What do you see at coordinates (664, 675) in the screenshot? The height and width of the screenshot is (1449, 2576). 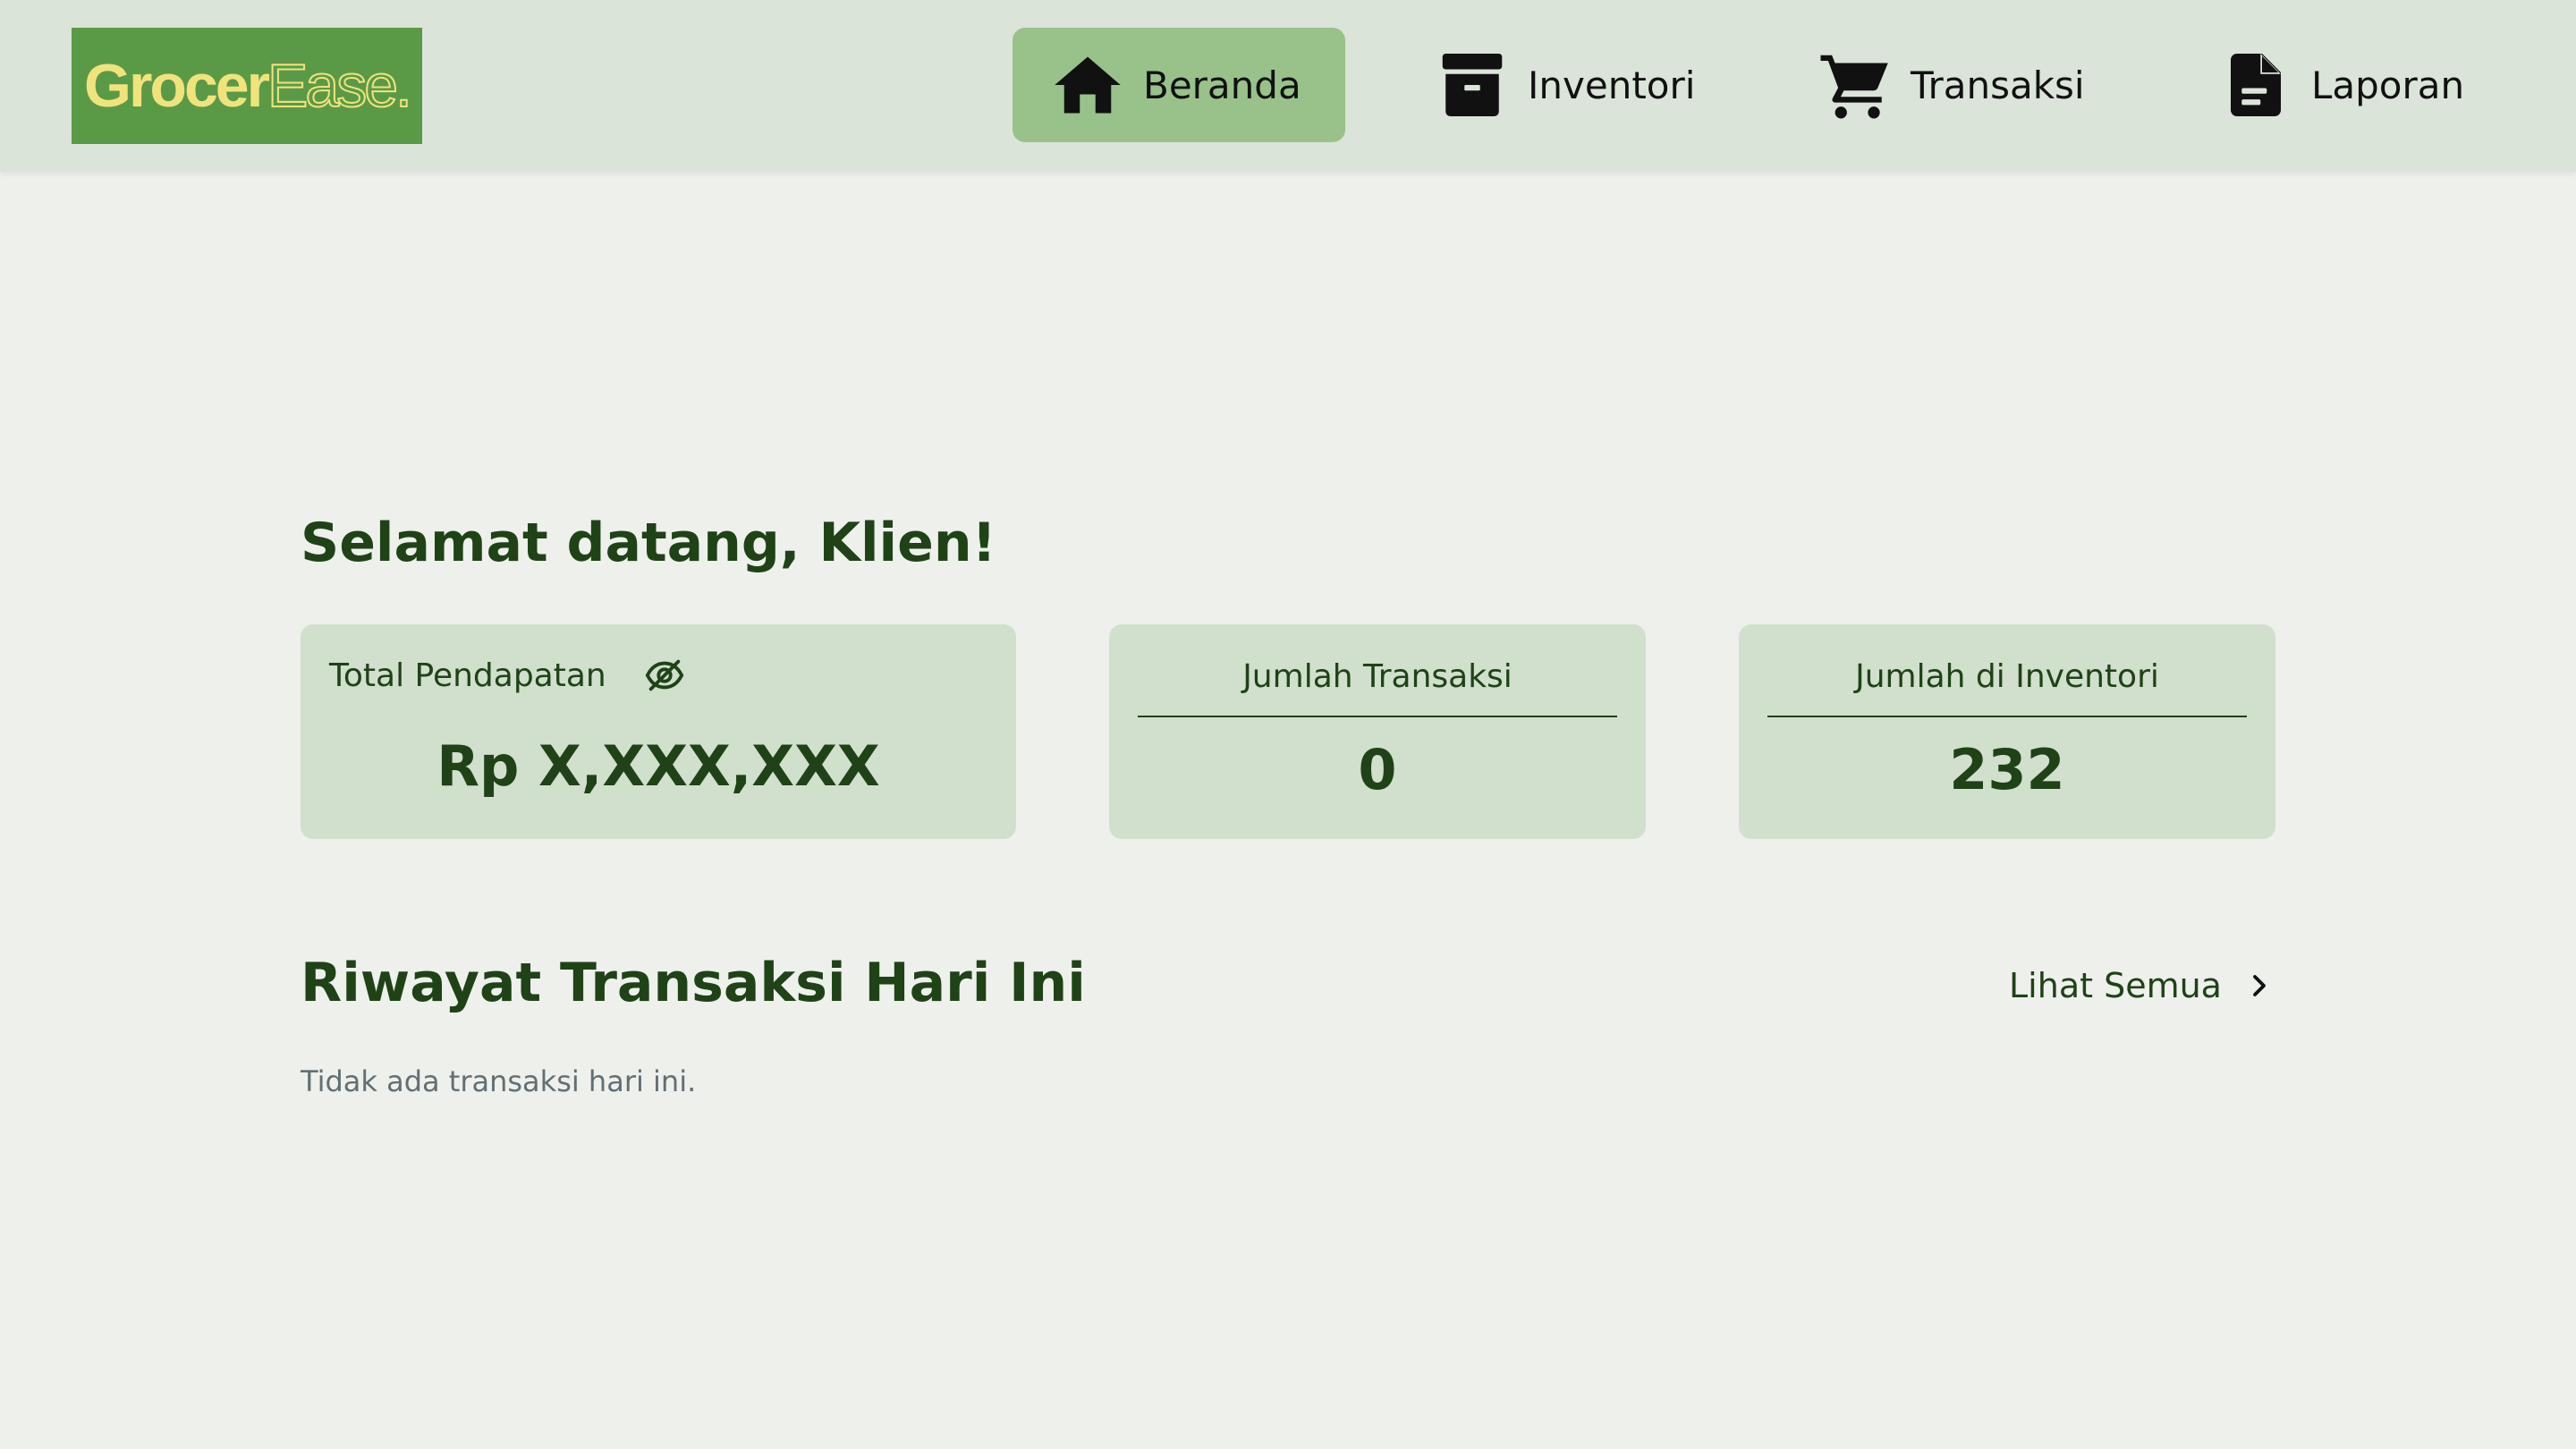 I see `eye-slash-icon` at bounding box center [664, 675].